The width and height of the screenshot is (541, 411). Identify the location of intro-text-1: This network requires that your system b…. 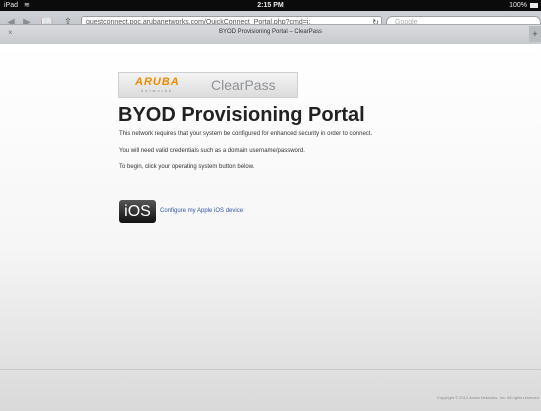
(246, 134).